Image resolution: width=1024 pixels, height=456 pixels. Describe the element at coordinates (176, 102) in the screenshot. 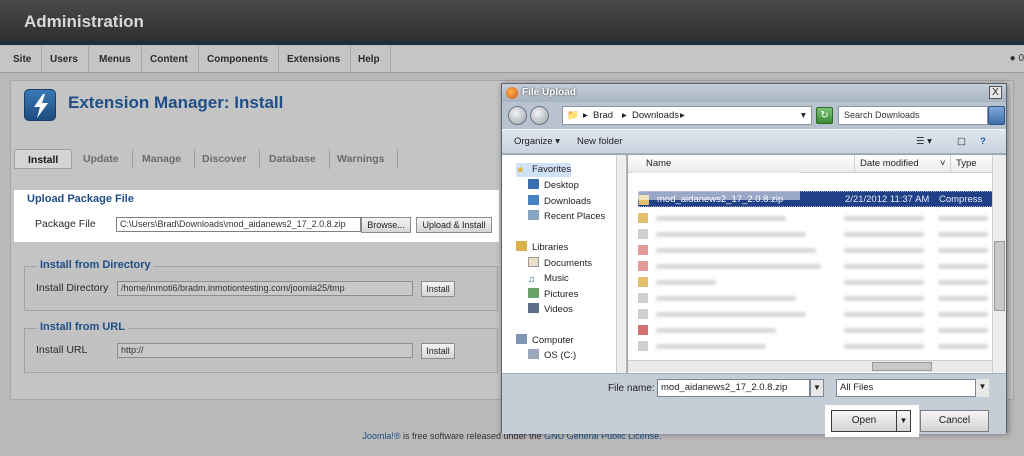

I see `page-title: Extension Manager: Install` at that location.